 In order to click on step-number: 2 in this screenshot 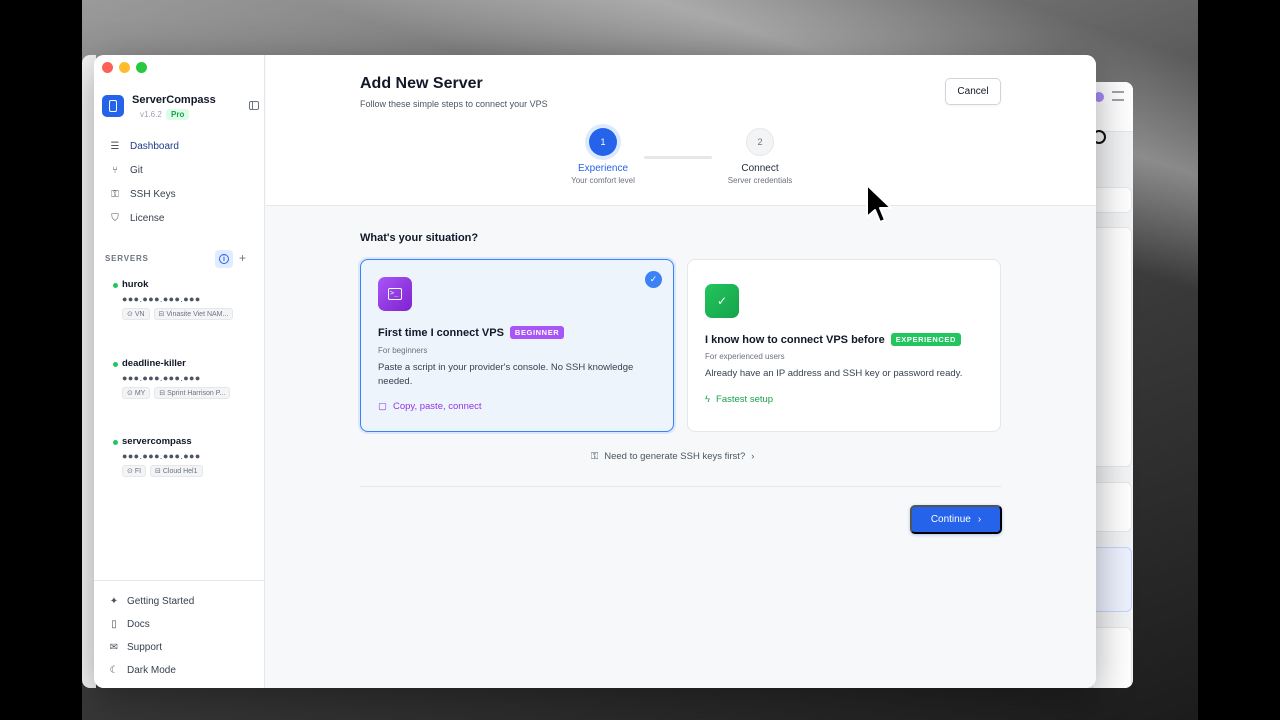, I will do `click(760, 142)`.